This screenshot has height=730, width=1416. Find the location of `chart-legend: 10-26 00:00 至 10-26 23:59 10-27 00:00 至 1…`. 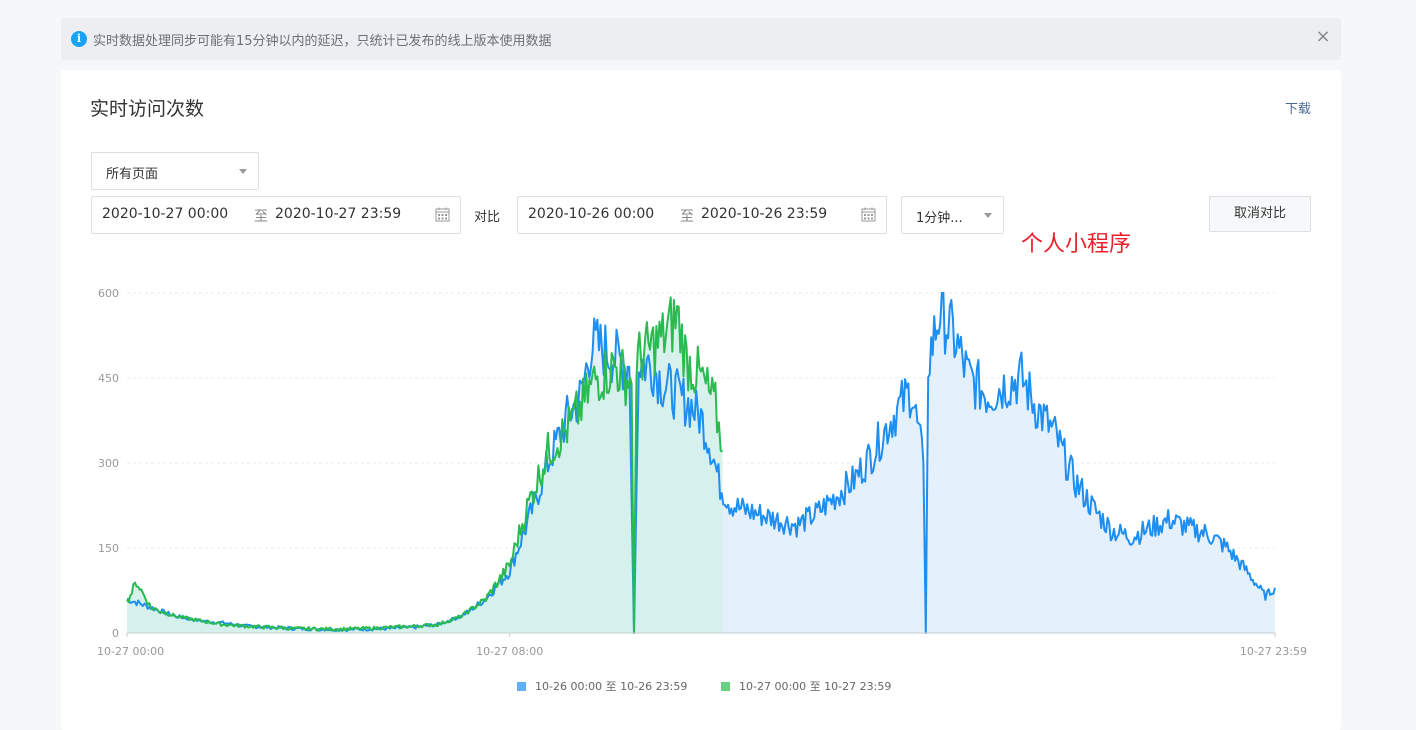

chart-legend: 10-26 00:00 至 10-26 23:59 10-27 00:00 至 1… is located at coordinates (704, 686).